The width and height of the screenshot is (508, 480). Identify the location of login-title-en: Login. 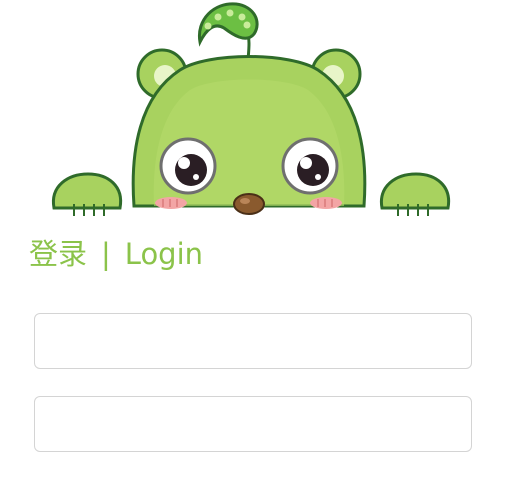
(164, 254).